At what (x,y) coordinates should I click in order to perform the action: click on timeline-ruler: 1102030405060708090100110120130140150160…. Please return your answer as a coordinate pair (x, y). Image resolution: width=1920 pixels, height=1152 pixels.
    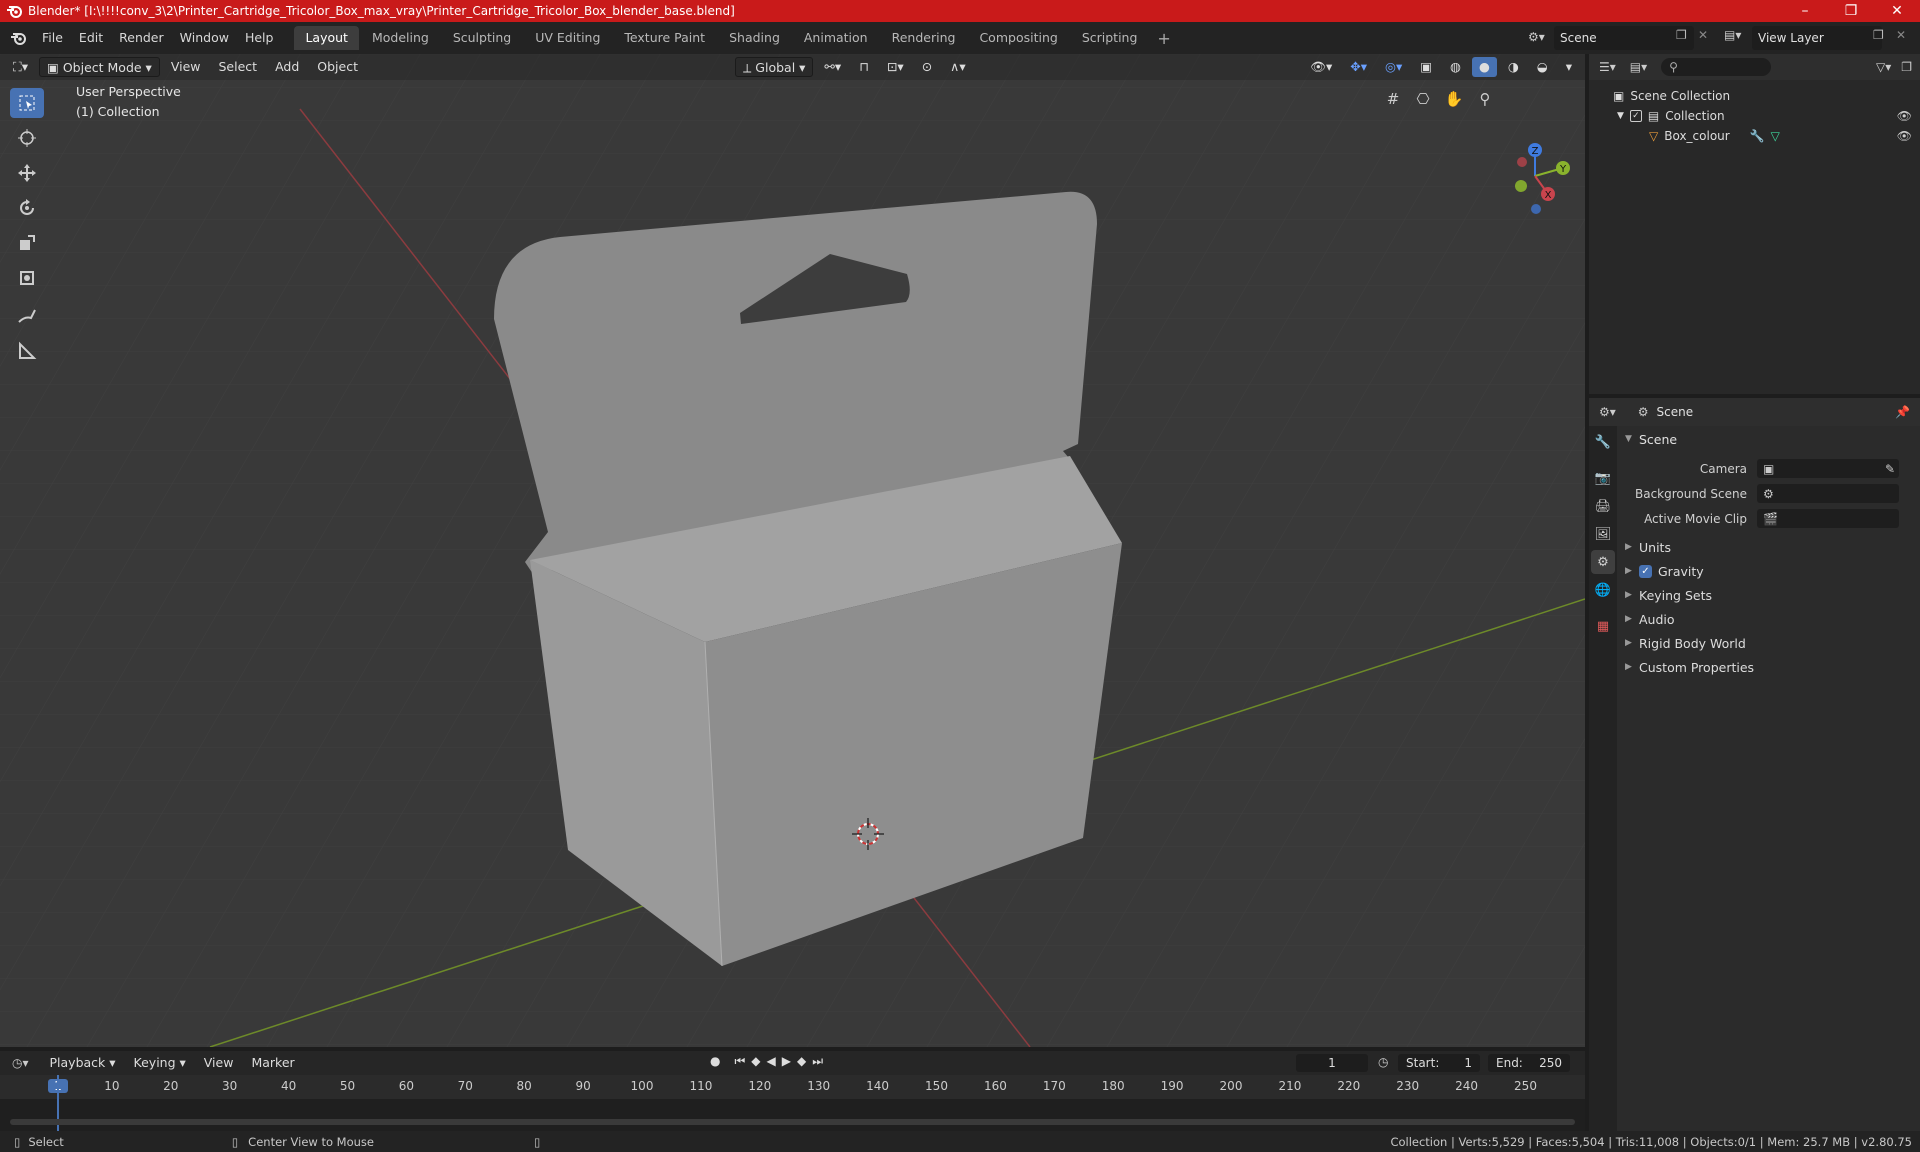
    Looking at the image, I should click on (792, 1087).